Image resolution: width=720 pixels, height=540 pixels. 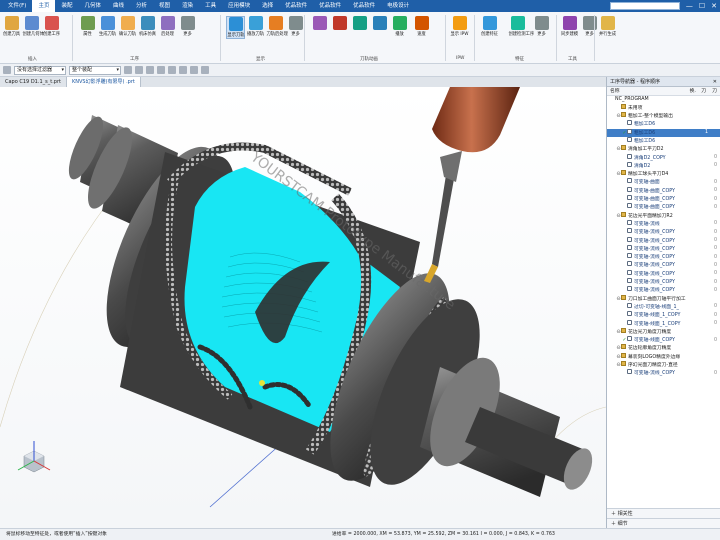 I want to click on ribbon-button-2: 创建工序, so click(x=51, y=26).